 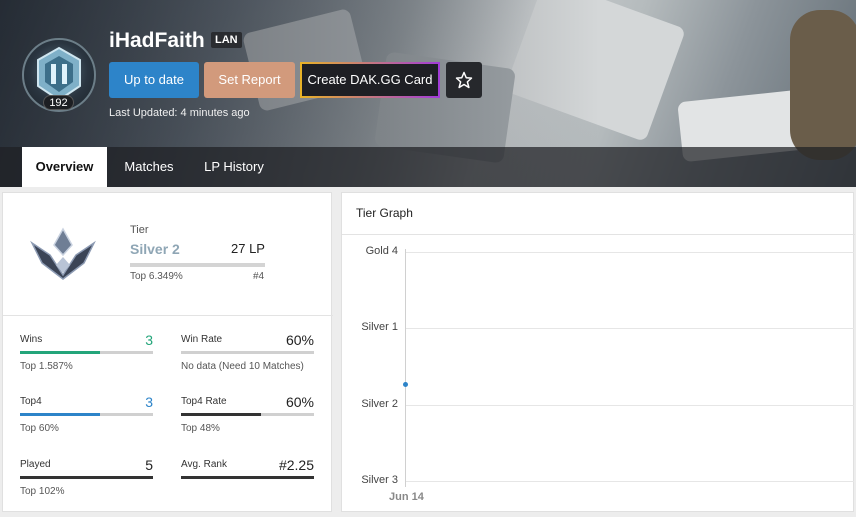 I want to click on stat-played: Played 5 Top 102%, so click(x=86, y=483).